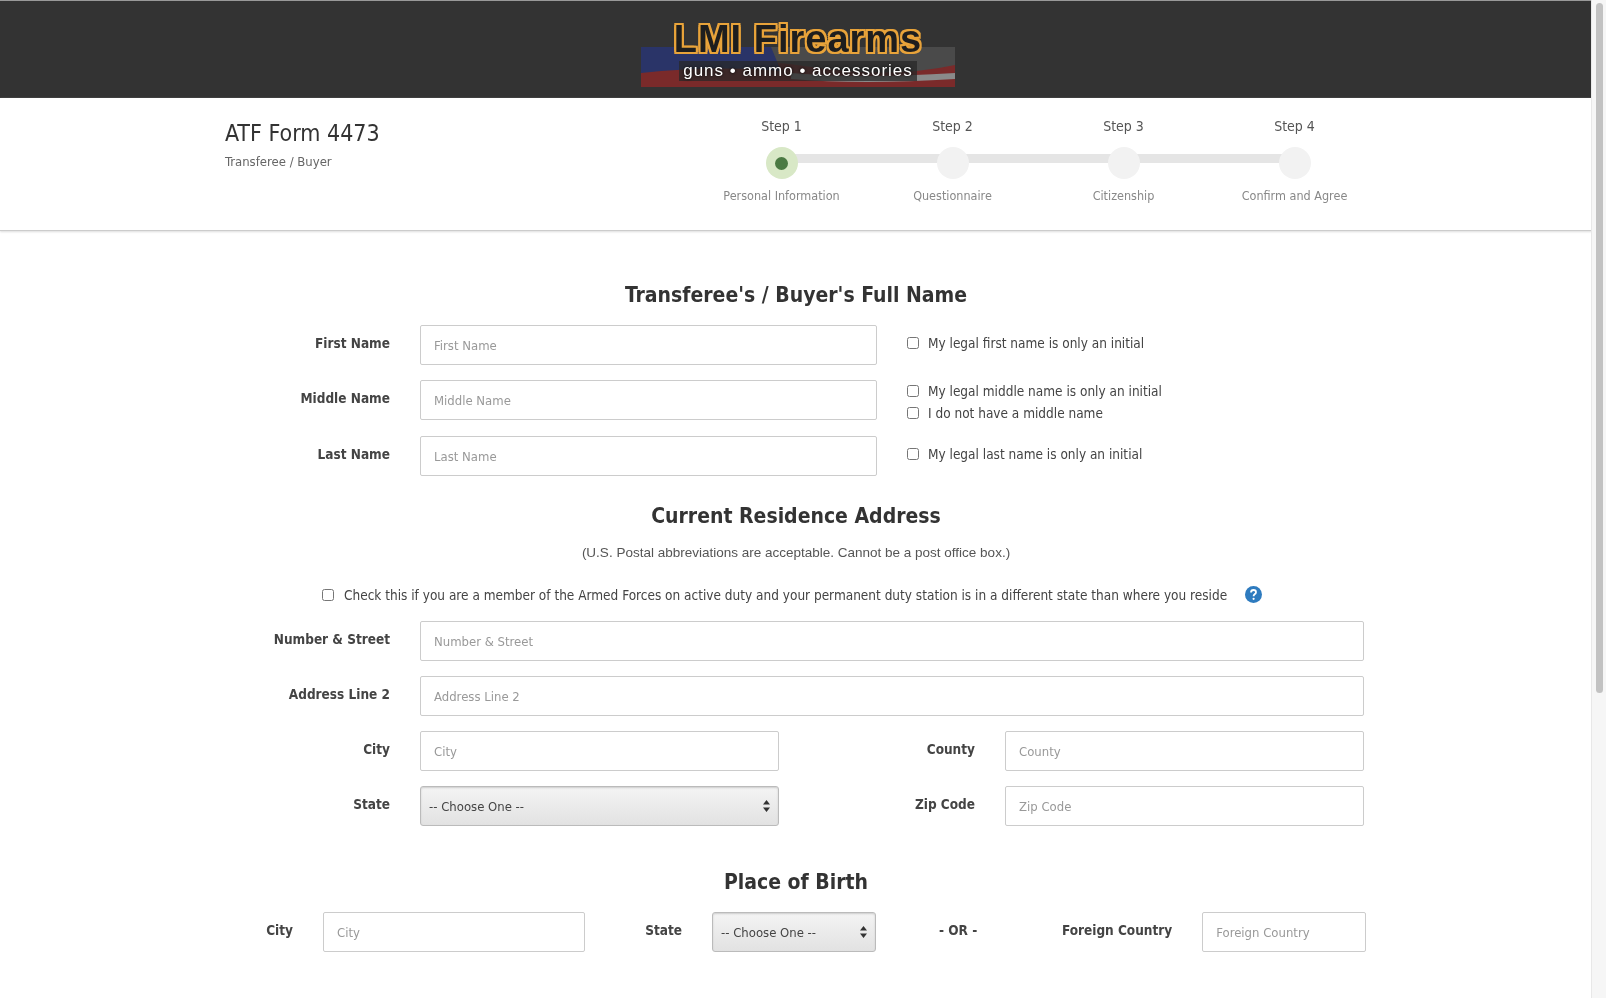  I want to click on logo-title: LMI Firearms, so click(798, 38).